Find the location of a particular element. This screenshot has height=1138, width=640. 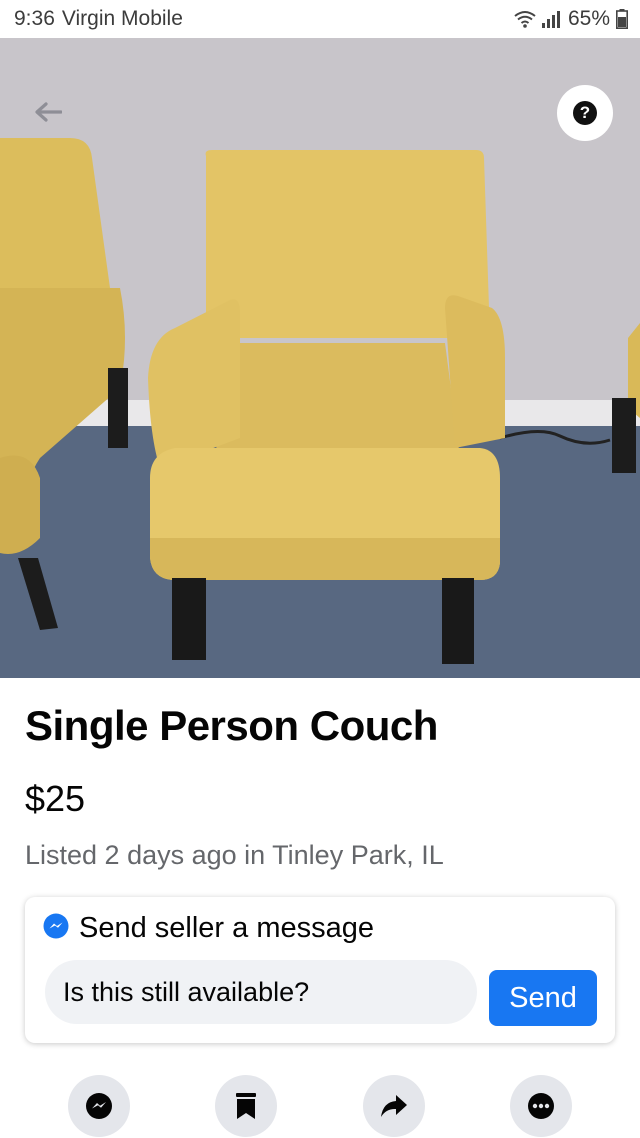

battery-percent: 65% is located at coordinates (588, 18).